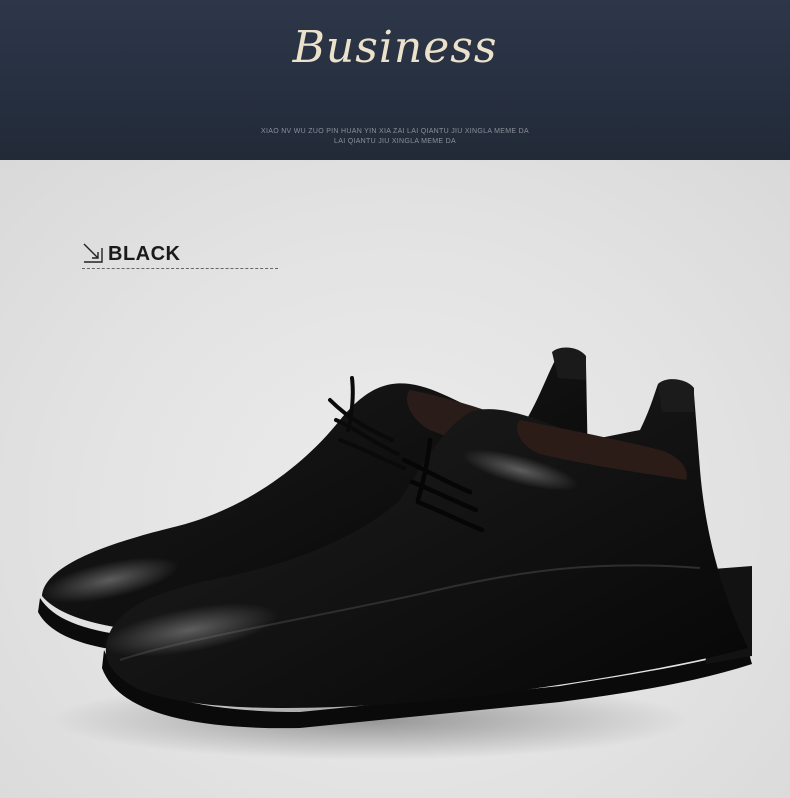 This screenshot has width=790, height=798. Describe the element at coordinates (144, 254) in the screenshot. I see `color-name: BLACK` at that location.